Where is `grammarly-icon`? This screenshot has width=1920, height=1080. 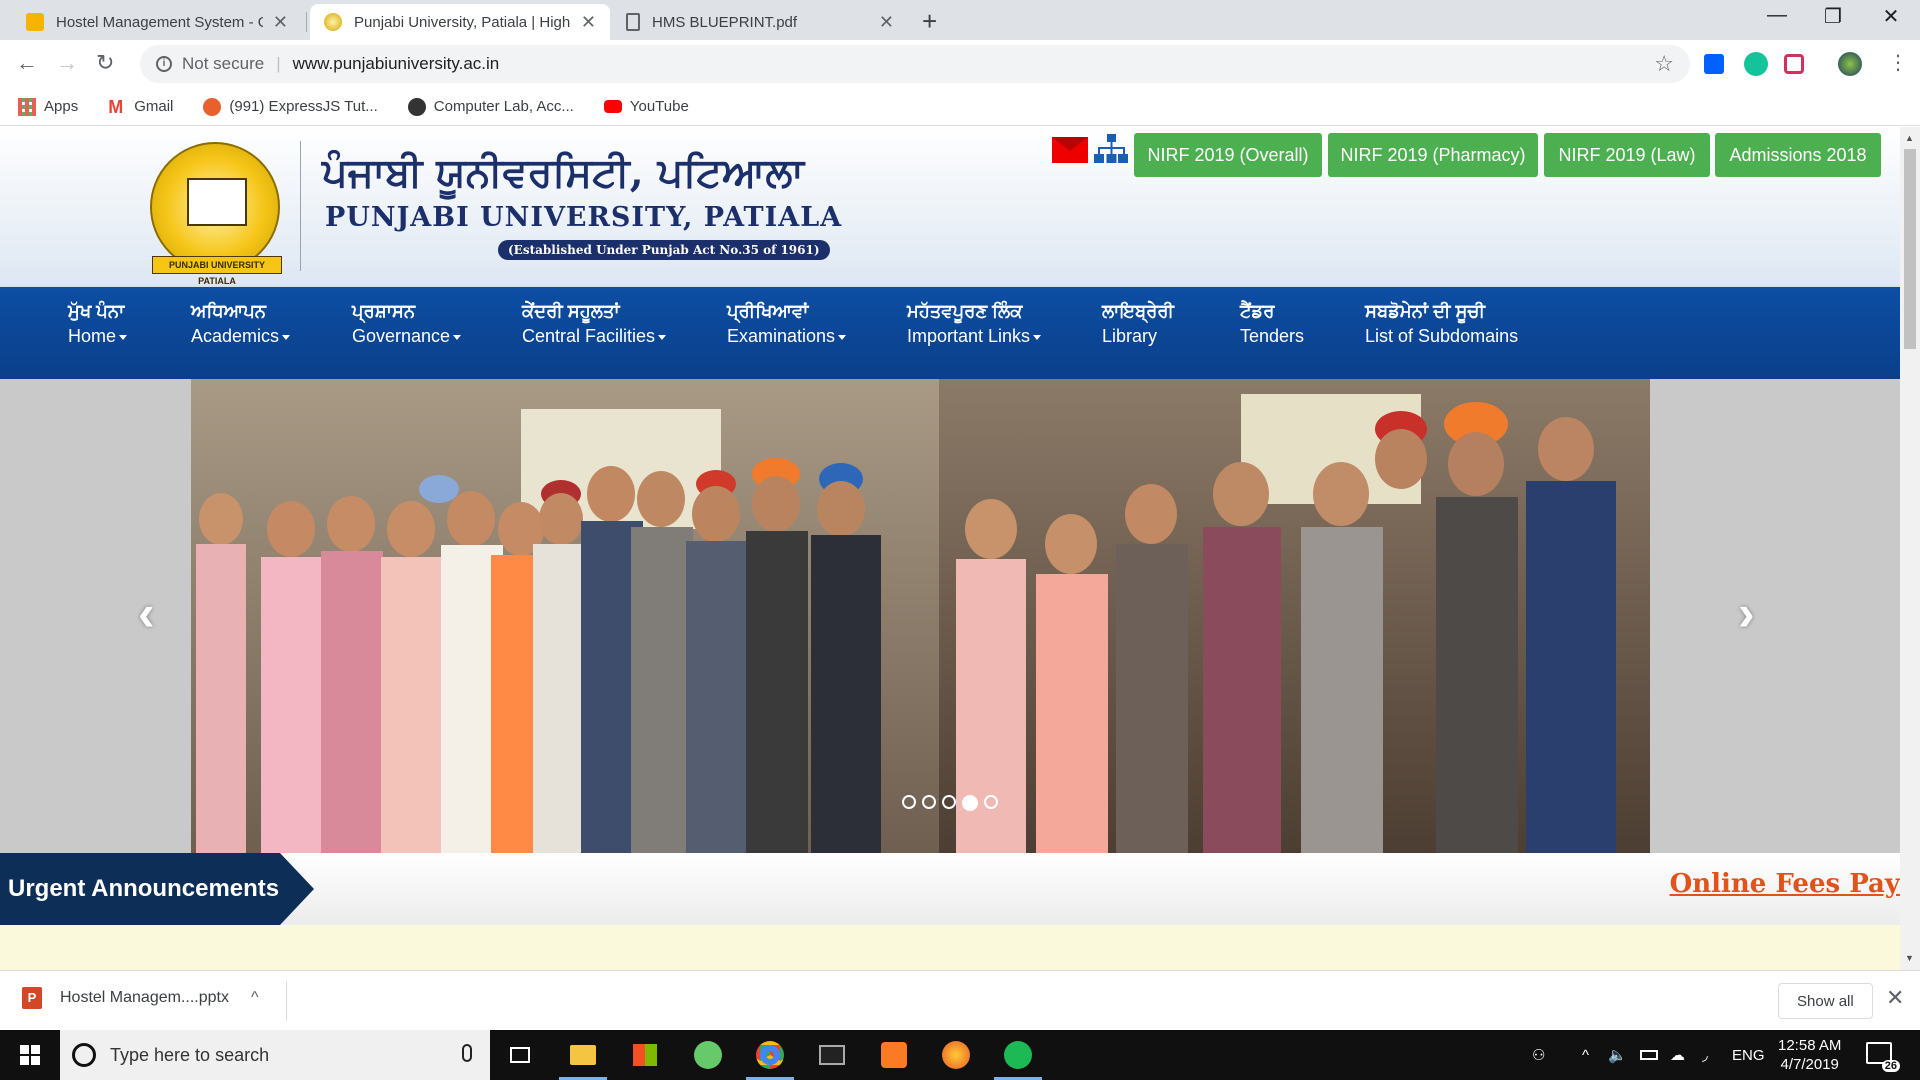
grammarly-icon is located at coordinates (1756, 64).